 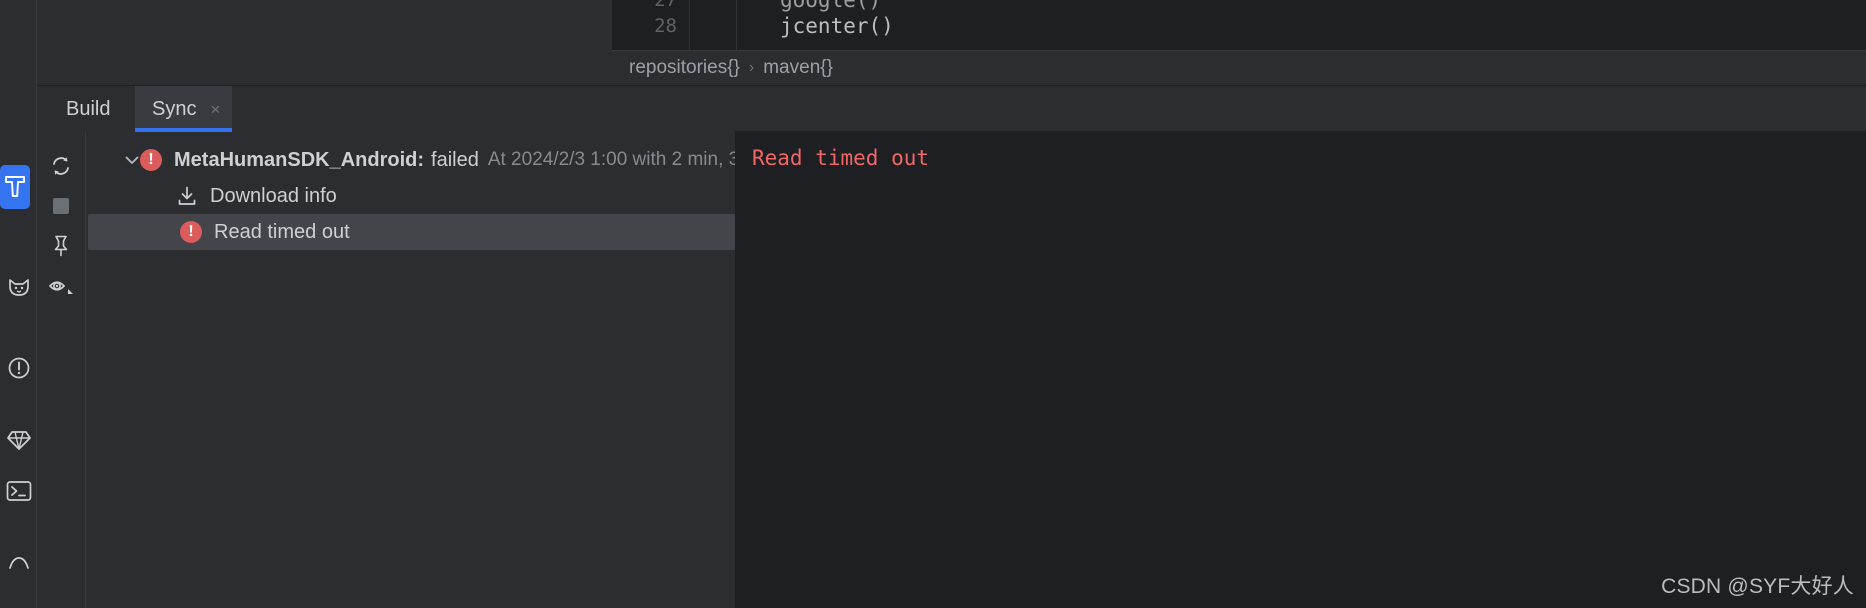 I want to click on eye-icon, so click(x=61, y=286).